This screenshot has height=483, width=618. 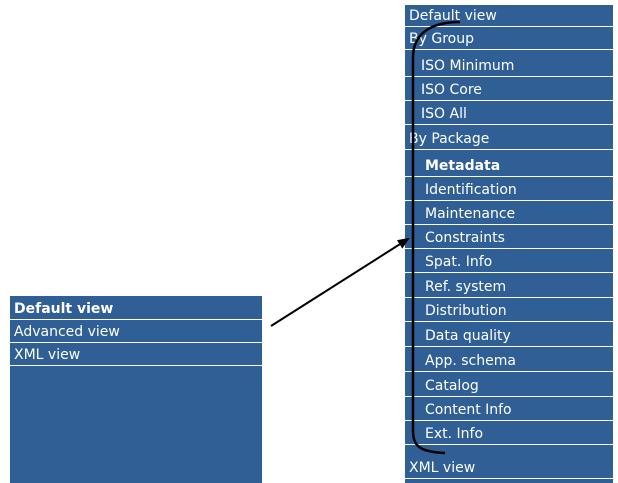 I want to click on menu-item-spat-info: Spat. Info, so click(x=509, y=262).